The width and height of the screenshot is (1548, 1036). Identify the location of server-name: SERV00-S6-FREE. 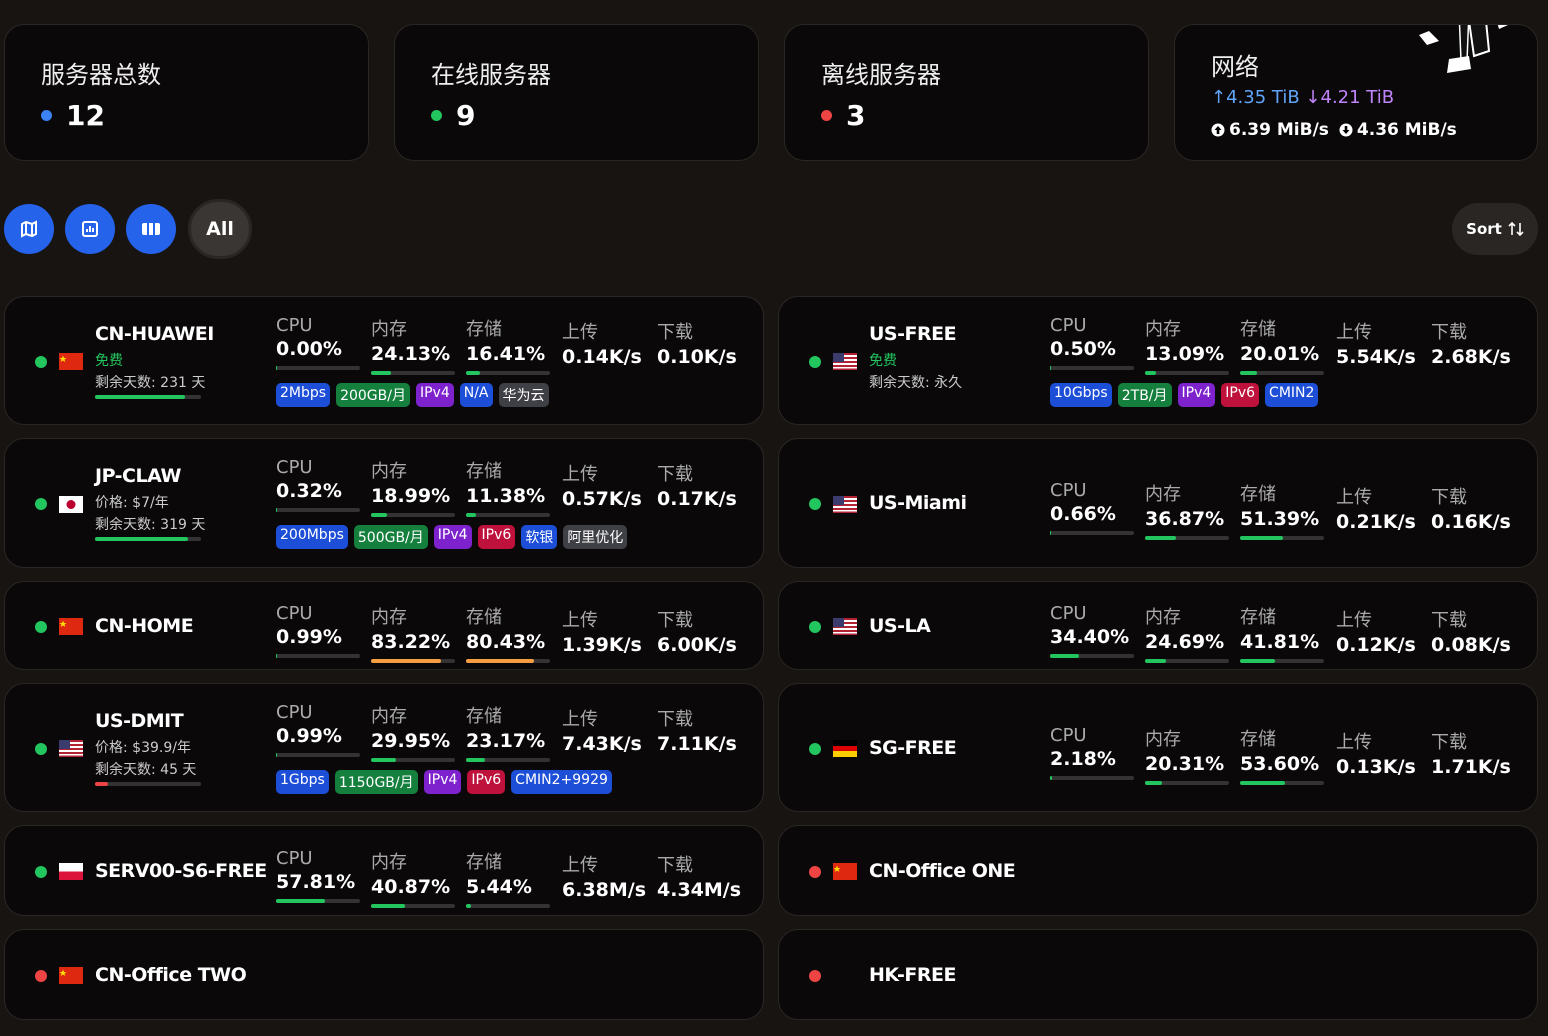
(181, 870).